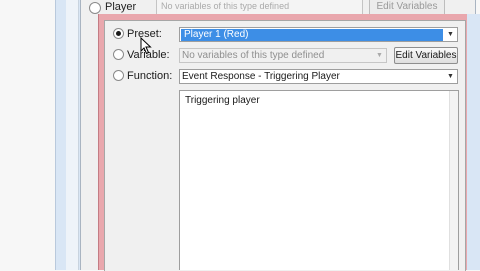 This screenshot has height=271, width=480. Describe the element at coordinates (453, 180) in the screenshot. I see `description-scrollbar` at that location.